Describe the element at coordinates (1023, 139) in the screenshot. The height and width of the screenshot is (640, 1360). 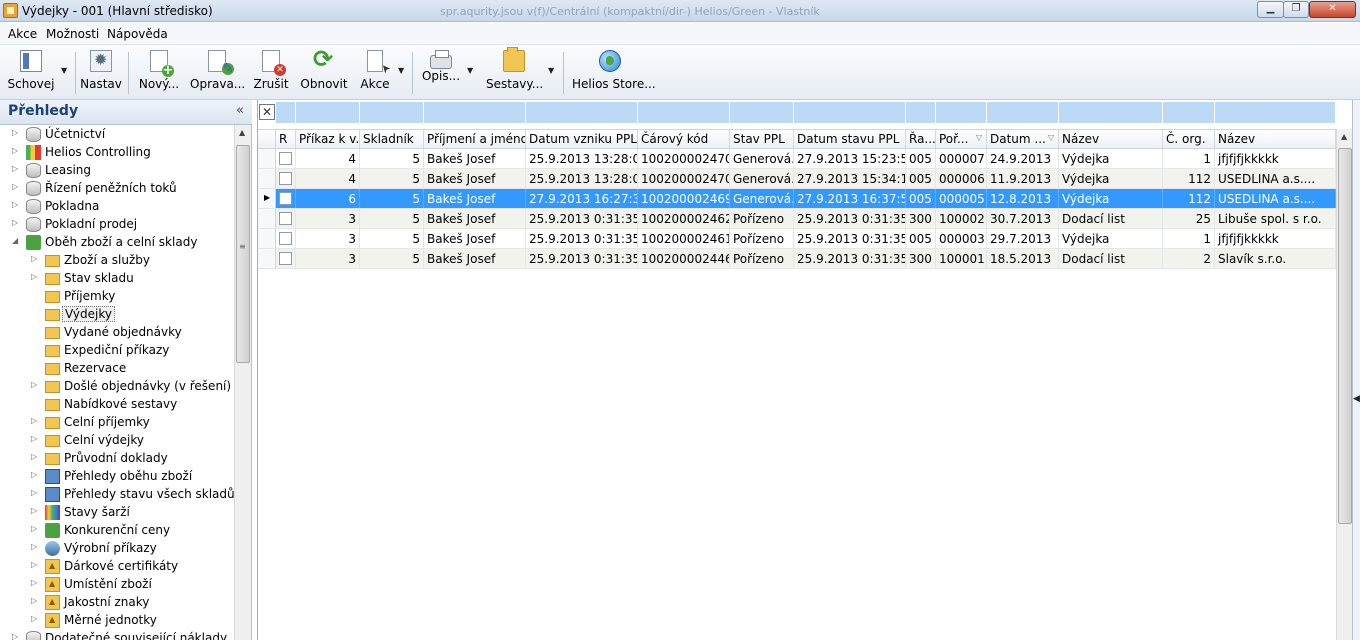
I see `column-header: Datum ... ▽` at that location.